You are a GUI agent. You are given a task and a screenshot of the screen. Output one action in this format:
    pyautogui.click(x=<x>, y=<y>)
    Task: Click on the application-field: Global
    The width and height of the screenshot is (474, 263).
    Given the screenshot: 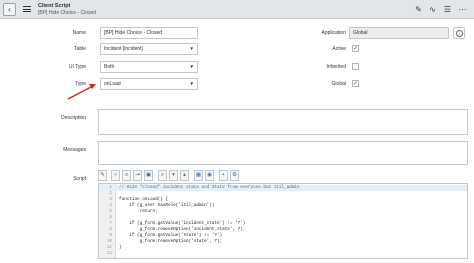 What is the action you would take?
    pyautogui.click(x=399, y=33)
    